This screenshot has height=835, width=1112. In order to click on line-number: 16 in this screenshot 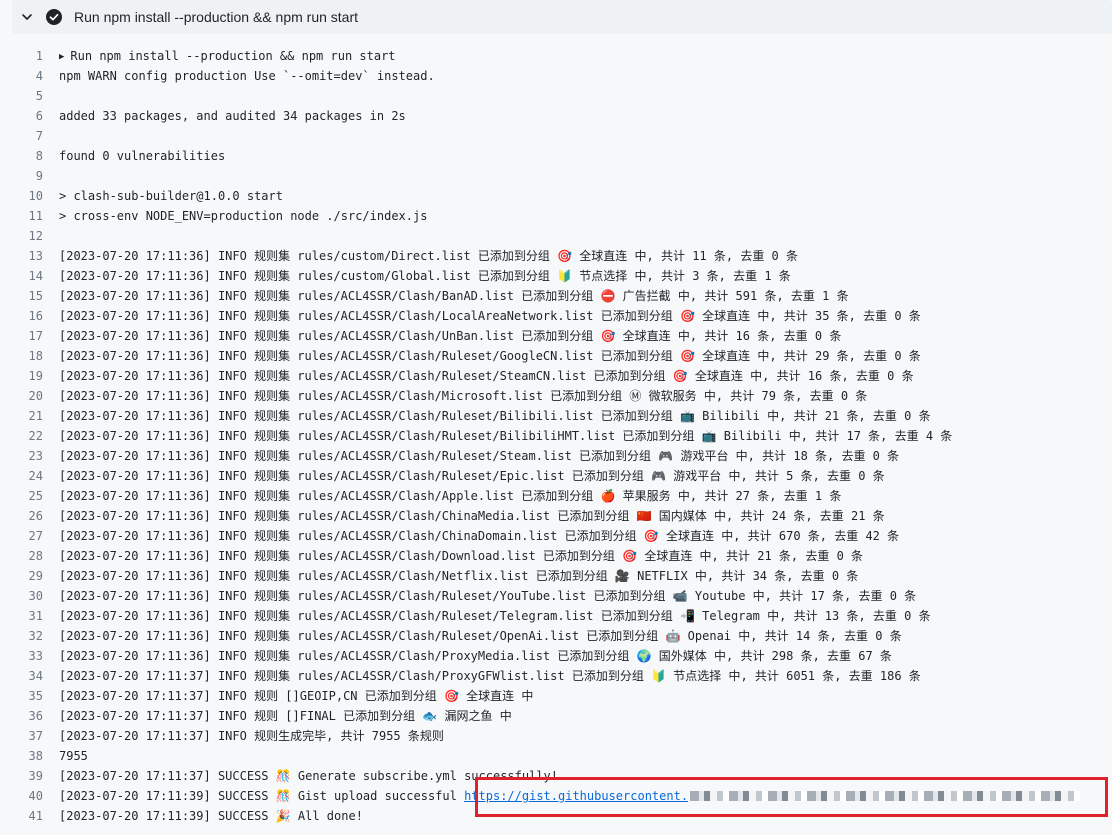, I will do `click(29, 316)`.